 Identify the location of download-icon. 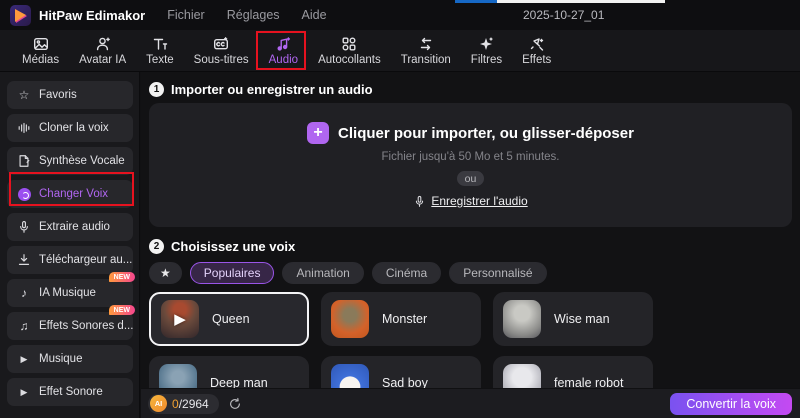
(24, 260).